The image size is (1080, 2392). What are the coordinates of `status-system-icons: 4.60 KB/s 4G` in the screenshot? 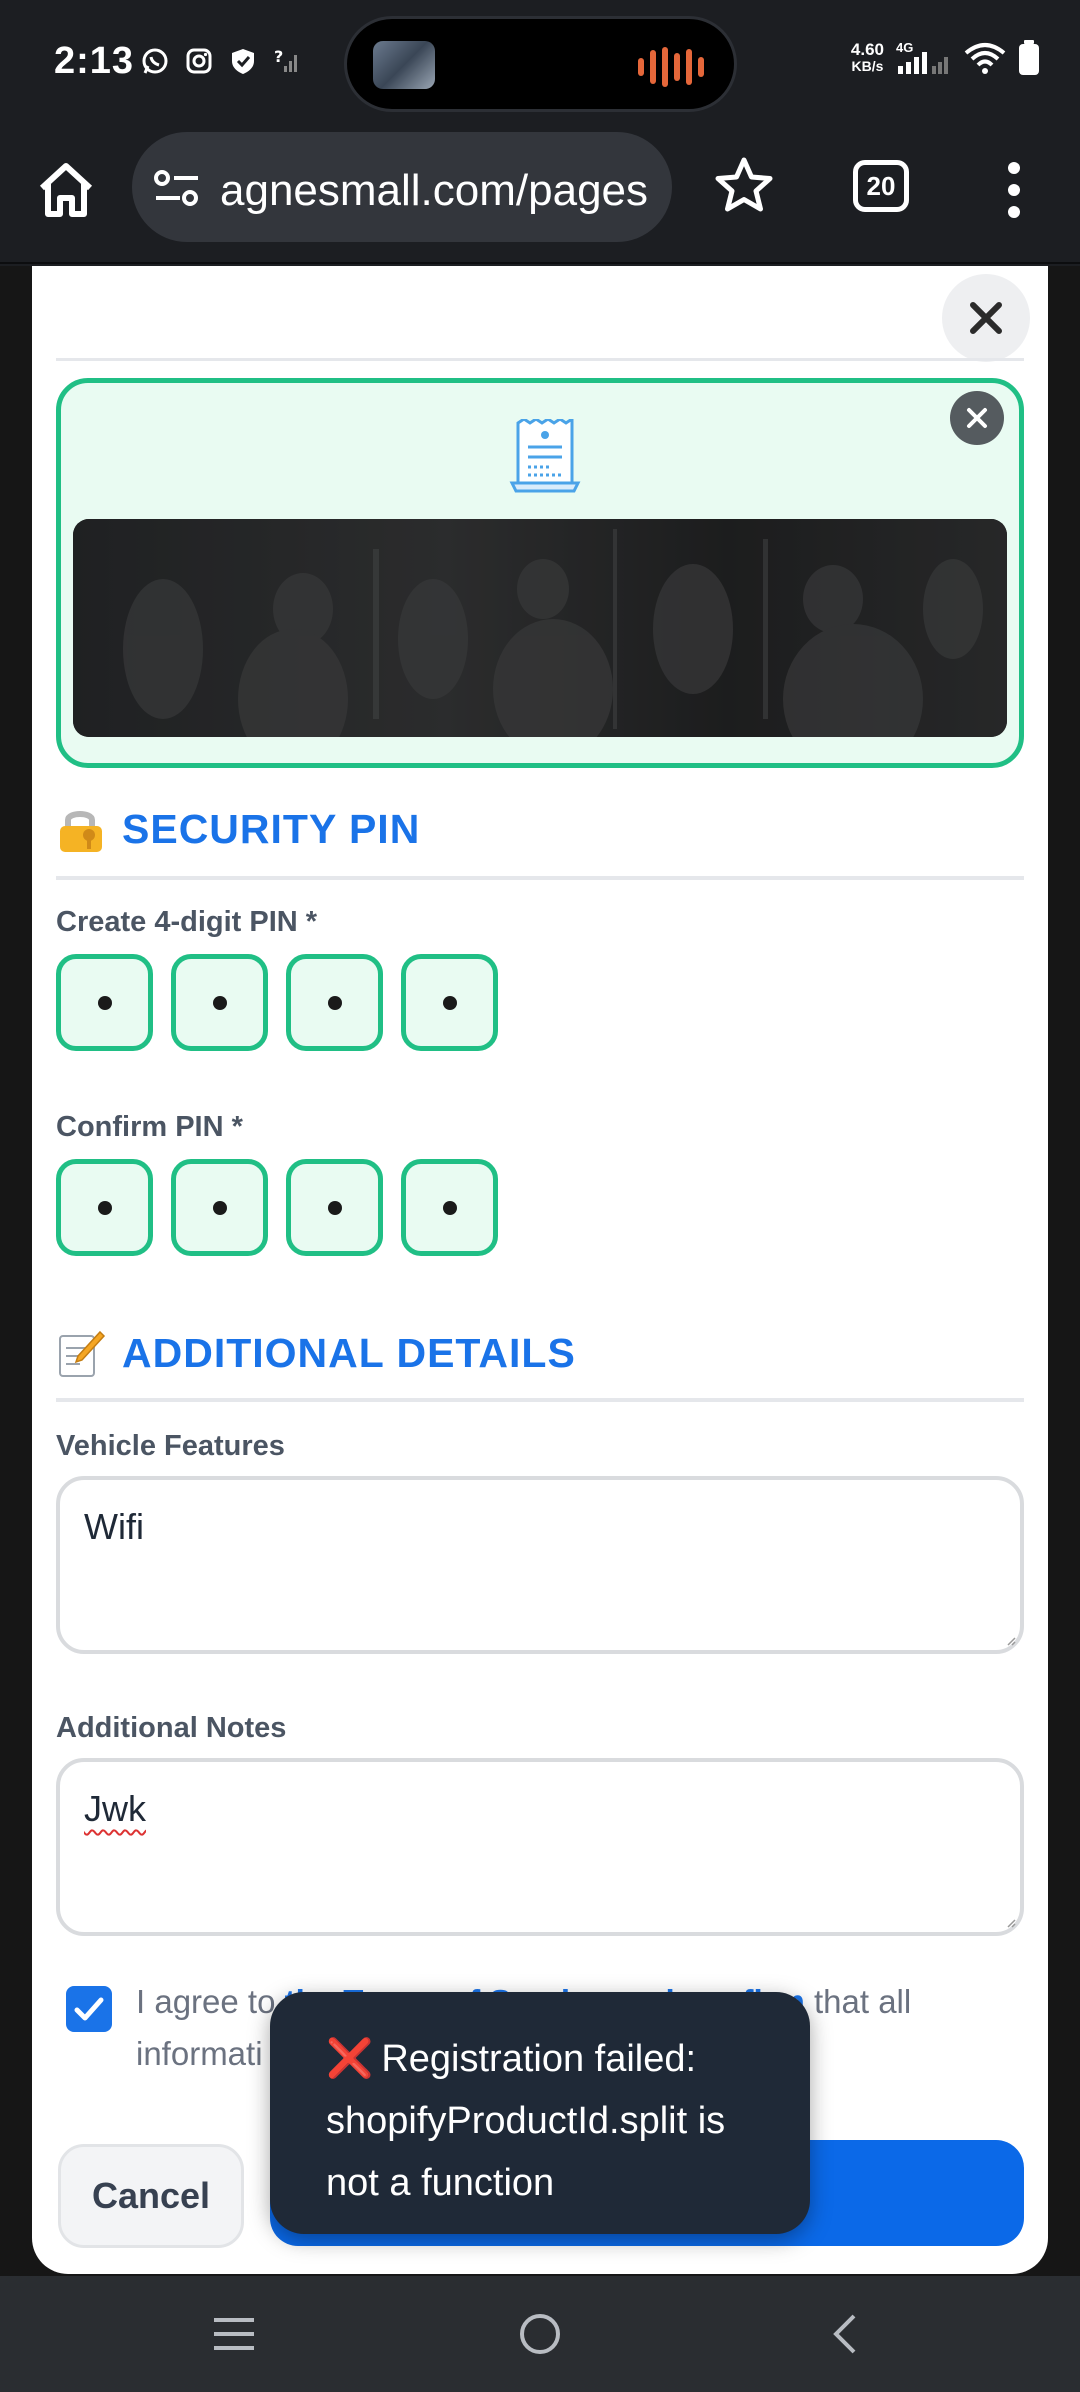 It's located at (945, 58).